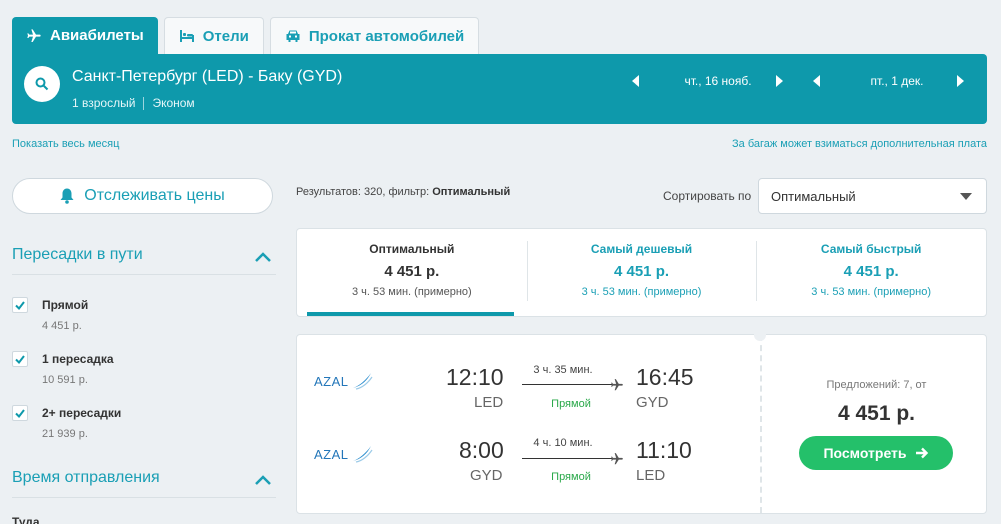 This screenshot has height=524, width=1001. I want to click on leg1-departure-time: 12:10, so click(475, 377).